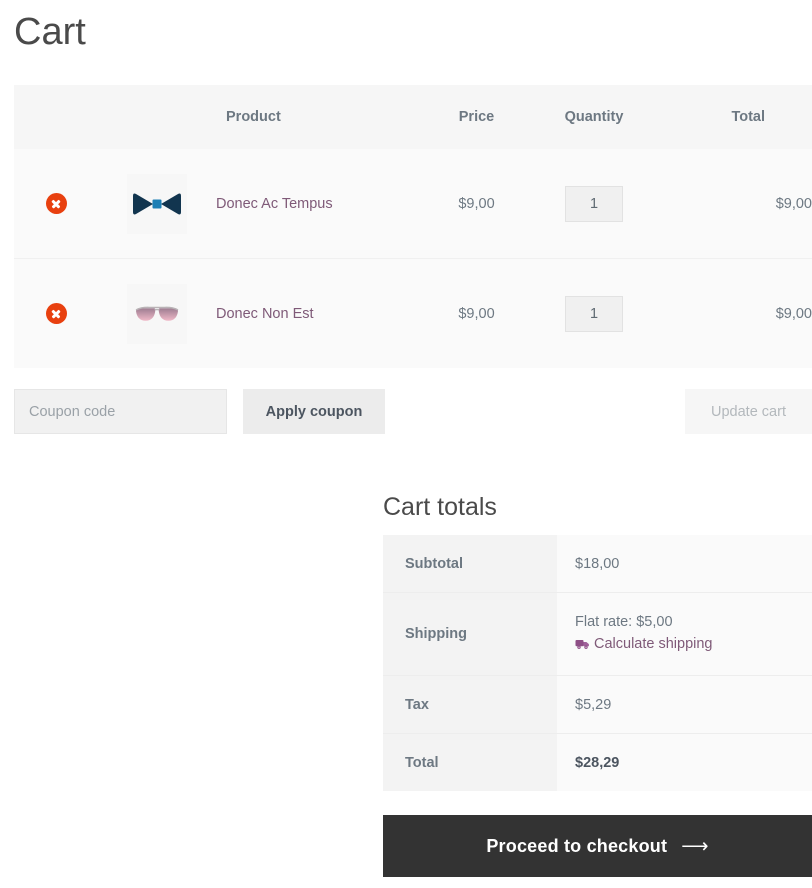  What do you see at coordinates (577, 845) in the screenshot?
I see `checkout-label: Proceed to checkout` at bounding box center [577, 845].